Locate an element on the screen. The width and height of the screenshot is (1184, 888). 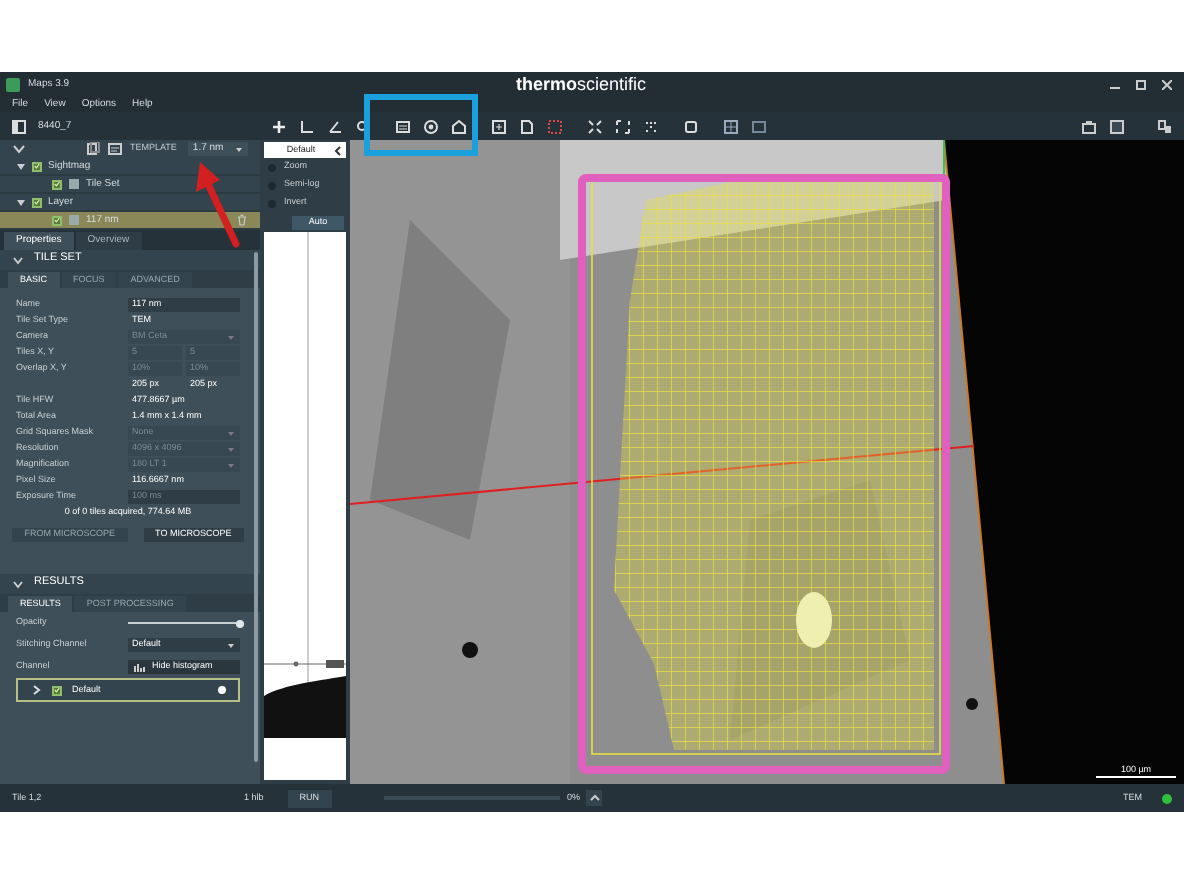
target-icon is located at coordinates (431, 126).